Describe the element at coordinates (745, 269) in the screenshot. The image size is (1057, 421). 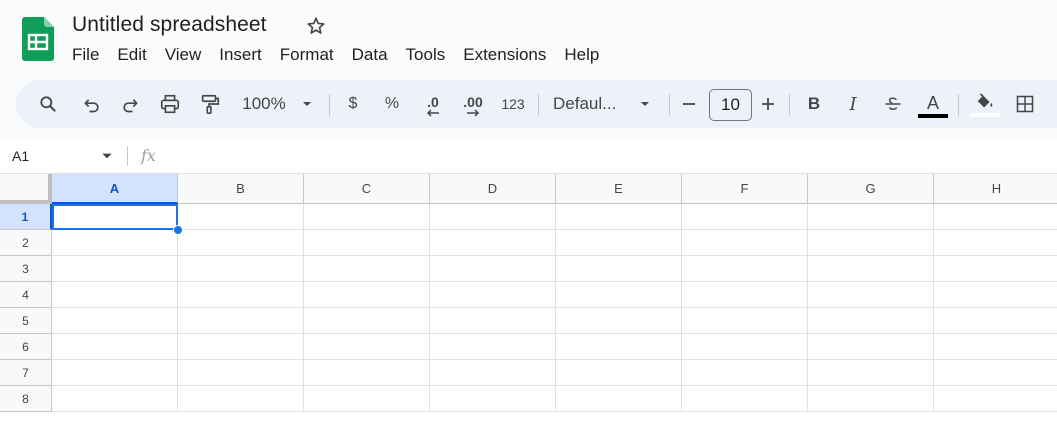
I see `cell-f3` at that location.